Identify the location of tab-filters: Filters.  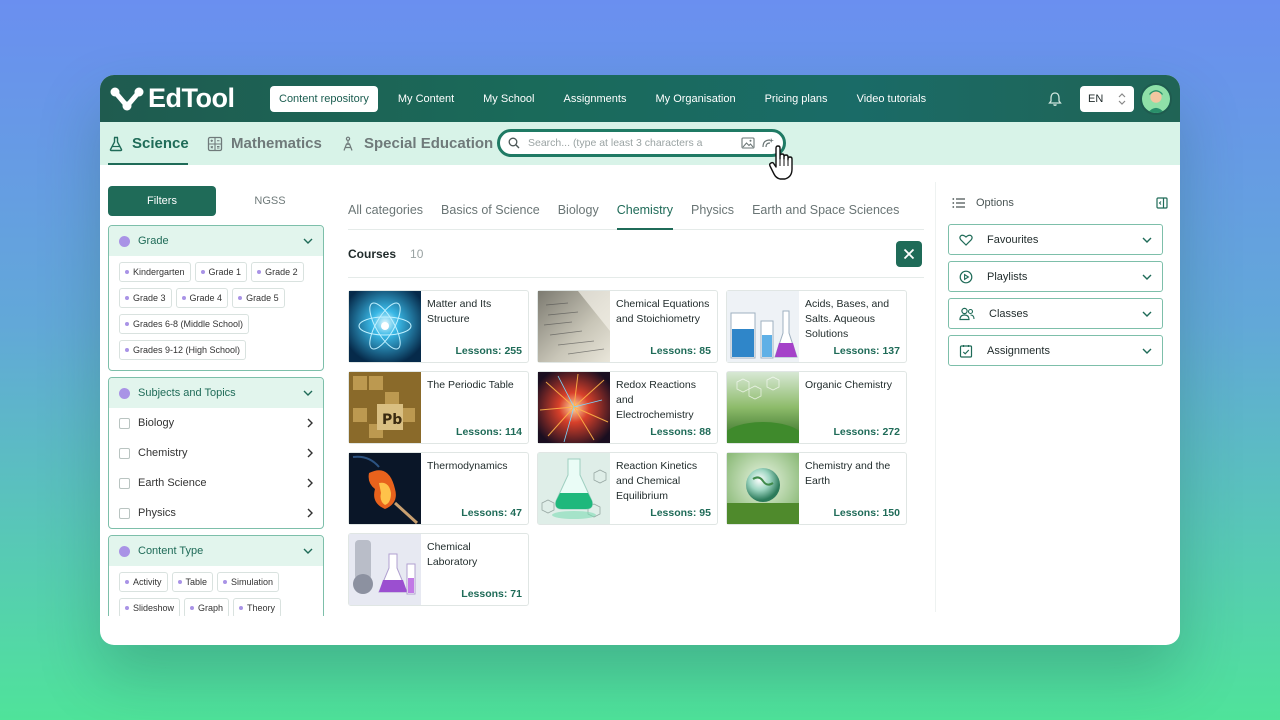
(162, 201).